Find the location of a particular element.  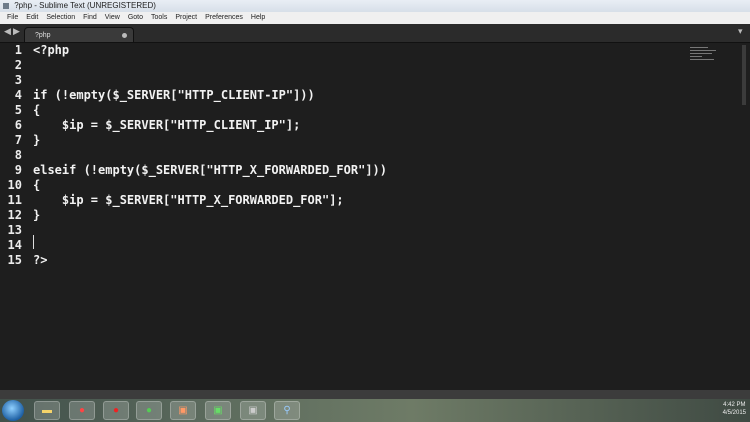

menu-file: File is located at coordinates (12, 18).